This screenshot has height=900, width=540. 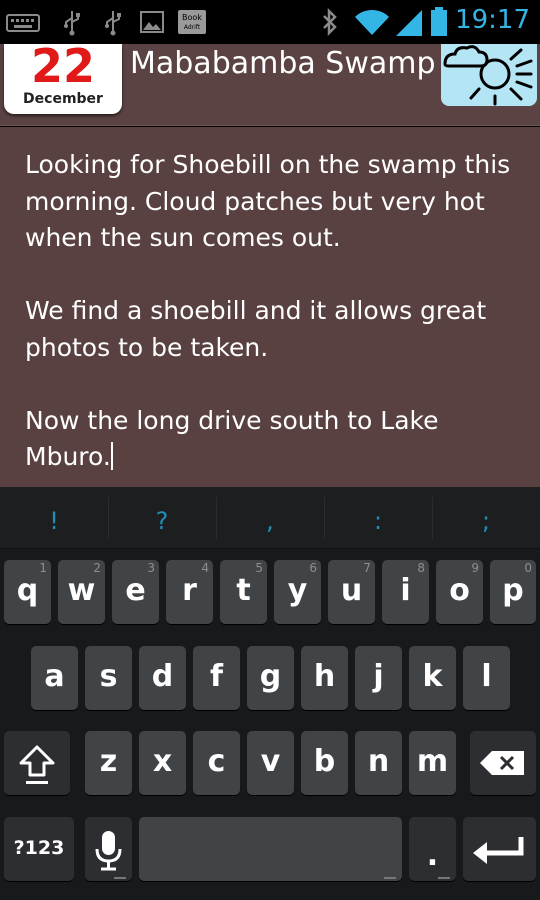 What do you see at coordinates (432, 678) in the screenshot?
I see `key-k: k` at bounding box center [432, 678].